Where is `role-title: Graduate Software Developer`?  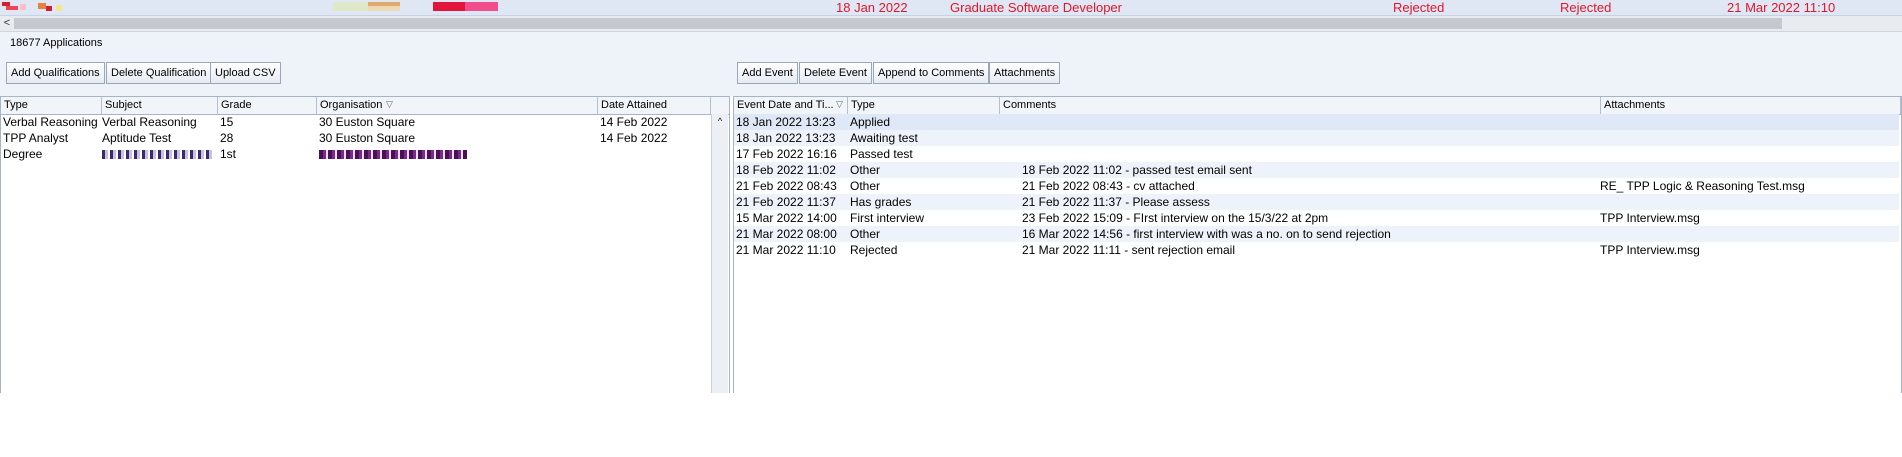 role-title: Graduate Software Developer is located at coordinates (1036, 7).